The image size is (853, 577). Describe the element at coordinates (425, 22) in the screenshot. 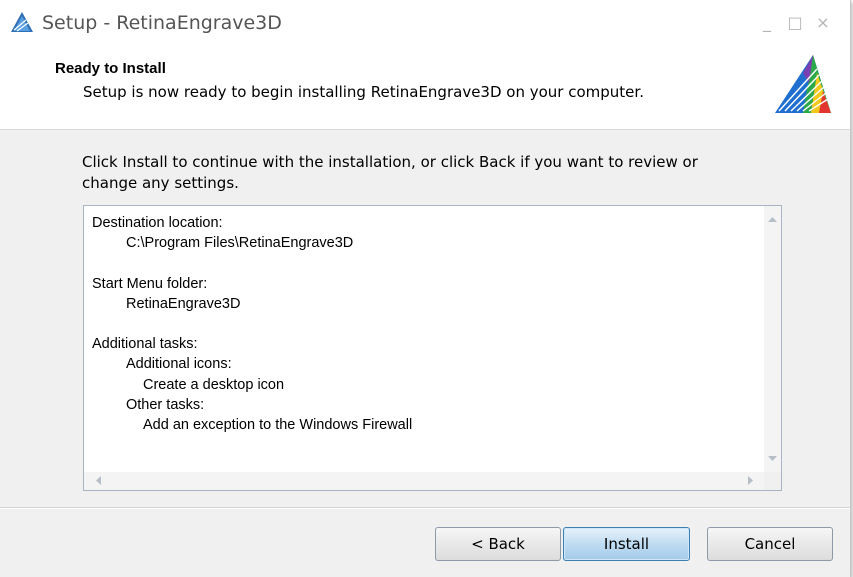

I see `title-bar: Setup - RetinaEngrave3D _ □ ×` at that location.